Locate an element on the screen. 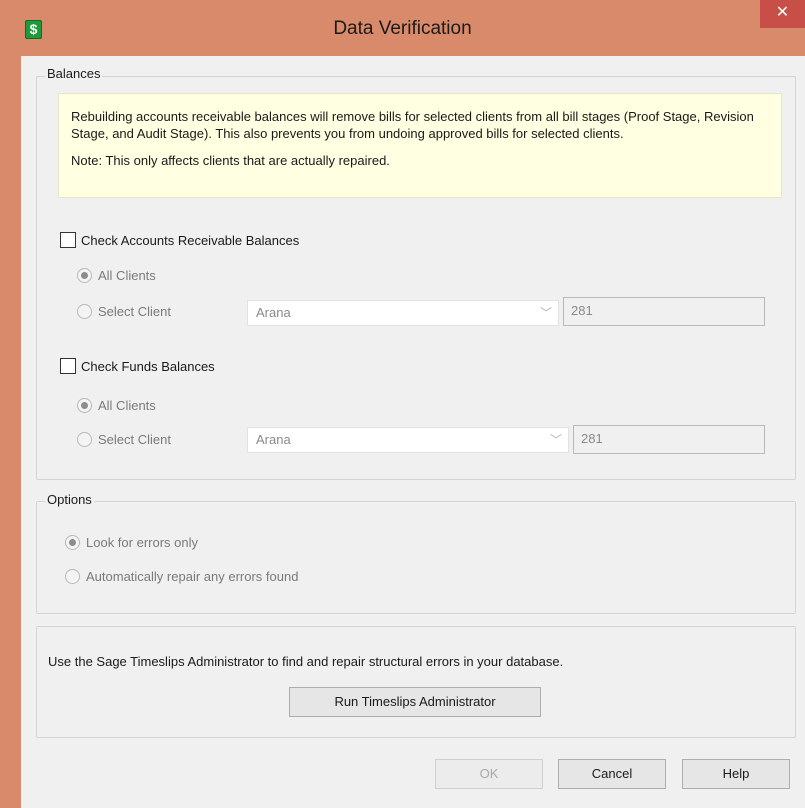  ar-client-value: Arana is located at coordinates (273, 312).